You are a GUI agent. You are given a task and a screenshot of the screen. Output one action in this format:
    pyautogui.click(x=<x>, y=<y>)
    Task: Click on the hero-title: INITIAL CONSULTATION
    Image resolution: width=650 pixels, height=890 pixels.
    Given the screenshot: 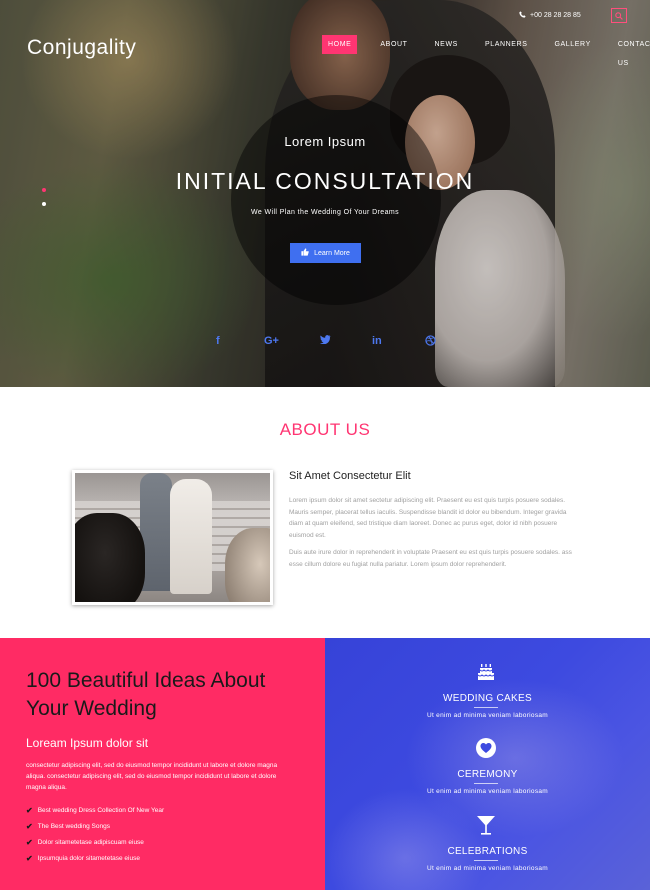 What is the action you would take?
    pyautogui.click(x=325, y=181)
    